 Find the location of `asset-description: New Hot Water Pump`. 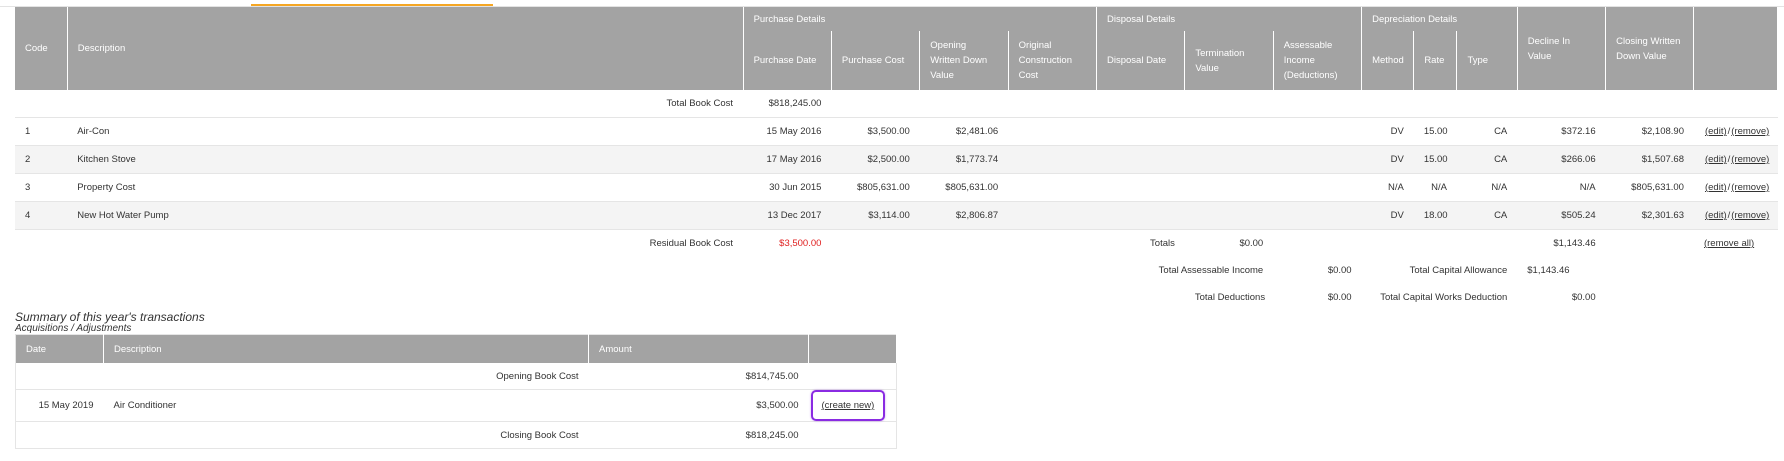

asset-description: New Hot Water Pump is located at coordinates (405, 215).